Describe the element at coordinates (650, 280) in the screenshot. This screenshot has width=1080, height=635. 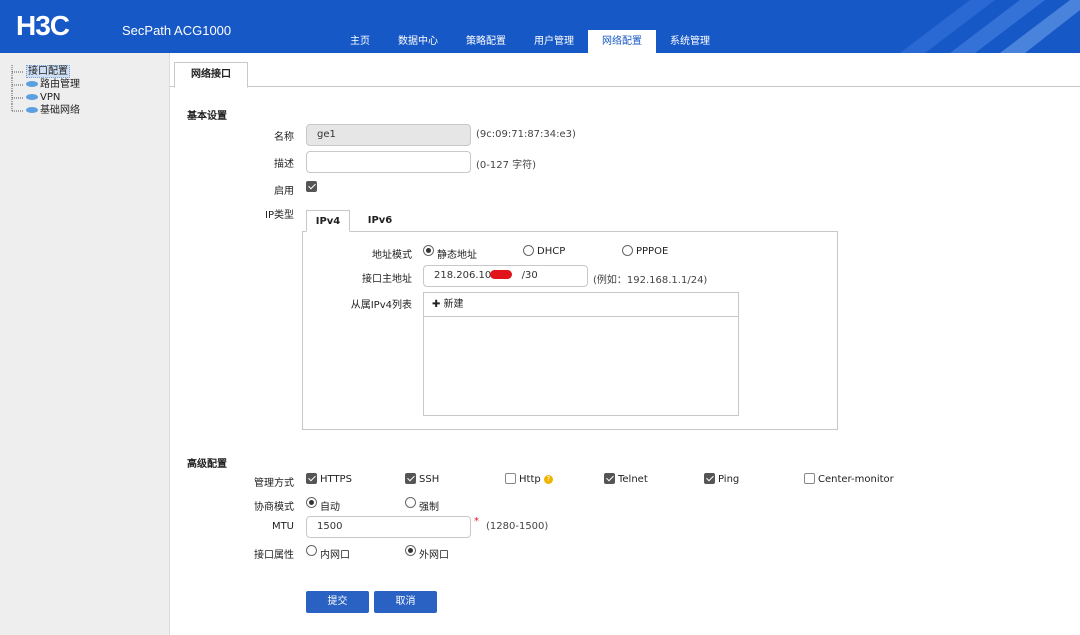
I see `primary-addr-hint: (例如：192.168.1.1/24)` at that location.